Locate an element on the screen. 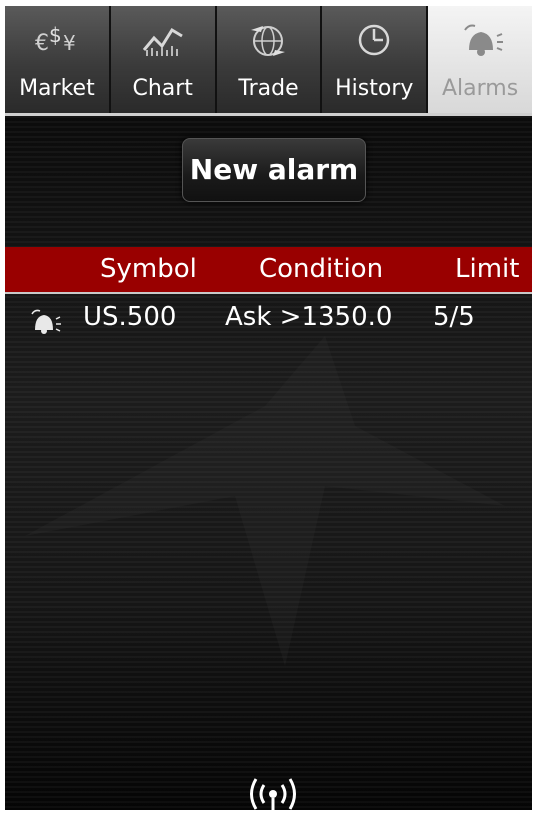  column-header-limit: Limit is located at coordinates (487, 269).